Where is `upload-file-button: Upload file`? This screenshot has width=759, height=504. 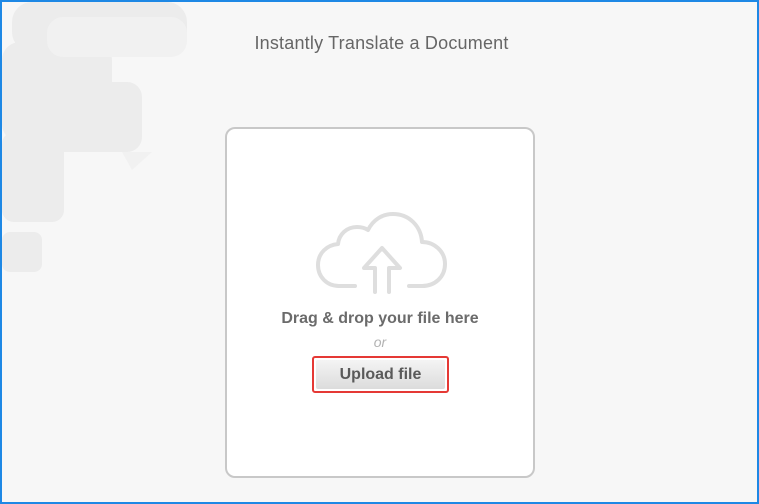
upload-file-button: Upload file is located at coordinates (380, 374).